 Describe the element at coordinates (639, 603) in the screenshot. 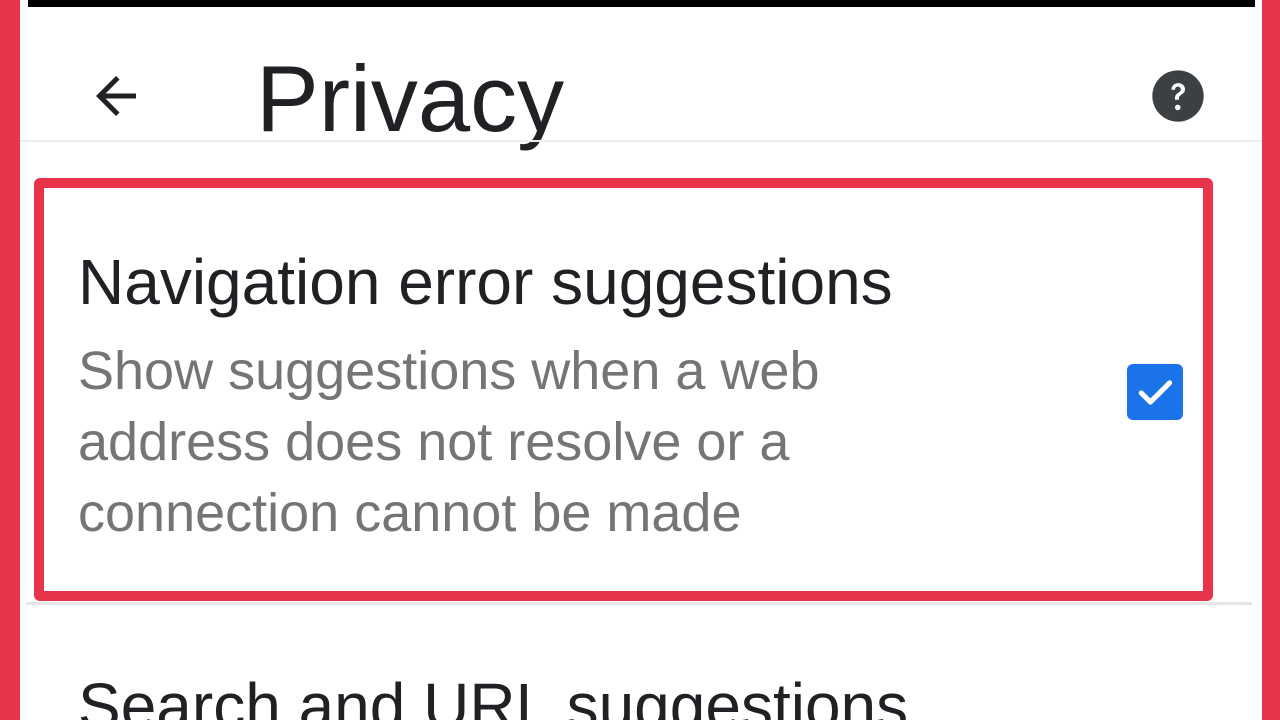

I see `row-divider` at that location.